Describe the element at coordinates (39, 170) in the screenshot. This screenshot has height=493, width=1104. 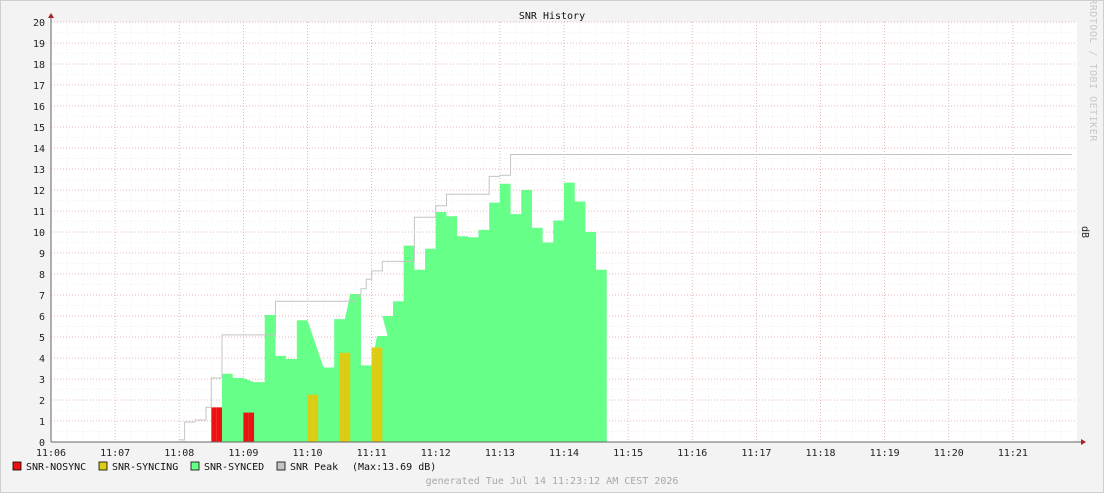
I see `y-tick-label: 13` at that location.